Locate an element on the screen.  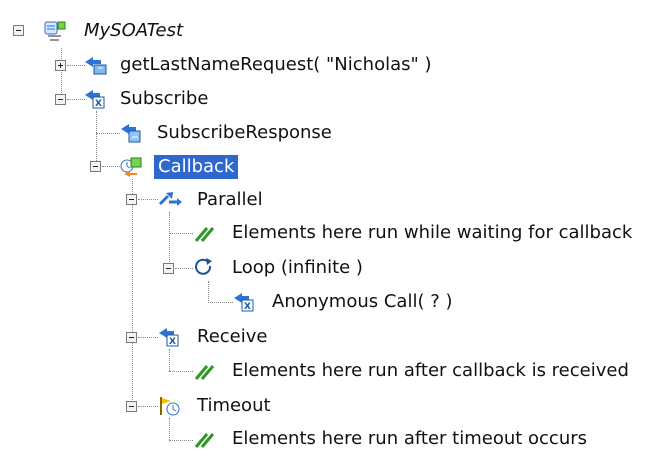
tree-connector-timeout is located at coordinates (148, 406).